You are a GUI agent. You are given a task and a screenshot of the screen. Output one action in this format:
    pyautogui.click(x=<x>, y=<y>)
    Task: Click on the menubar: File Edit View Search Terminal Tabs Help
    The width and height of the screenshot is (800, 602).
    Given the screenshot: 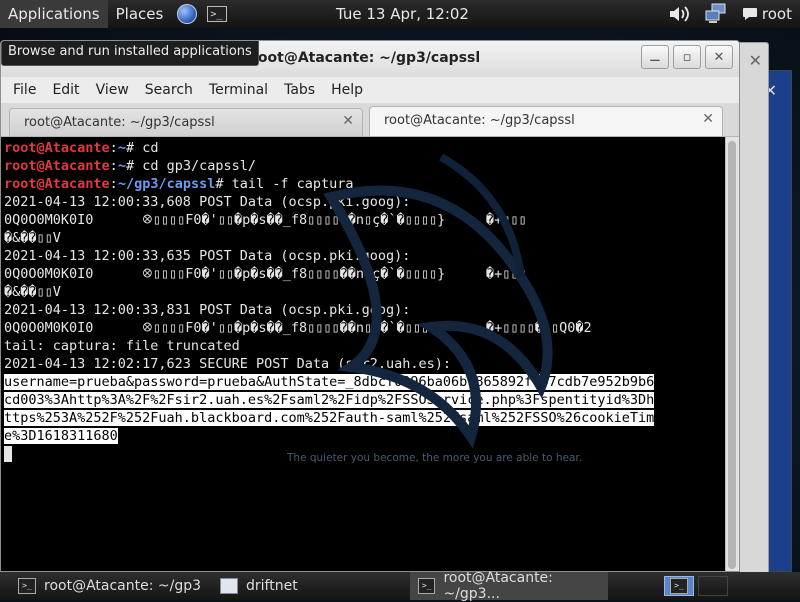 What is the action you would take?
    pyautogui.click(x=370, y=90)
    